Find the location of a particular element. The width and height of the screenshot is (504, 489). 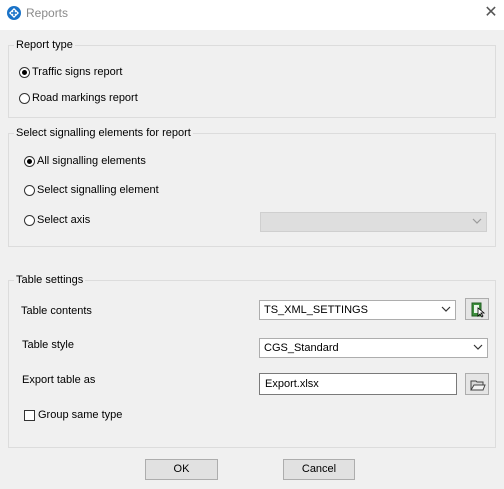

table-contents-label: Table contents is located at coordinates (56, 311).